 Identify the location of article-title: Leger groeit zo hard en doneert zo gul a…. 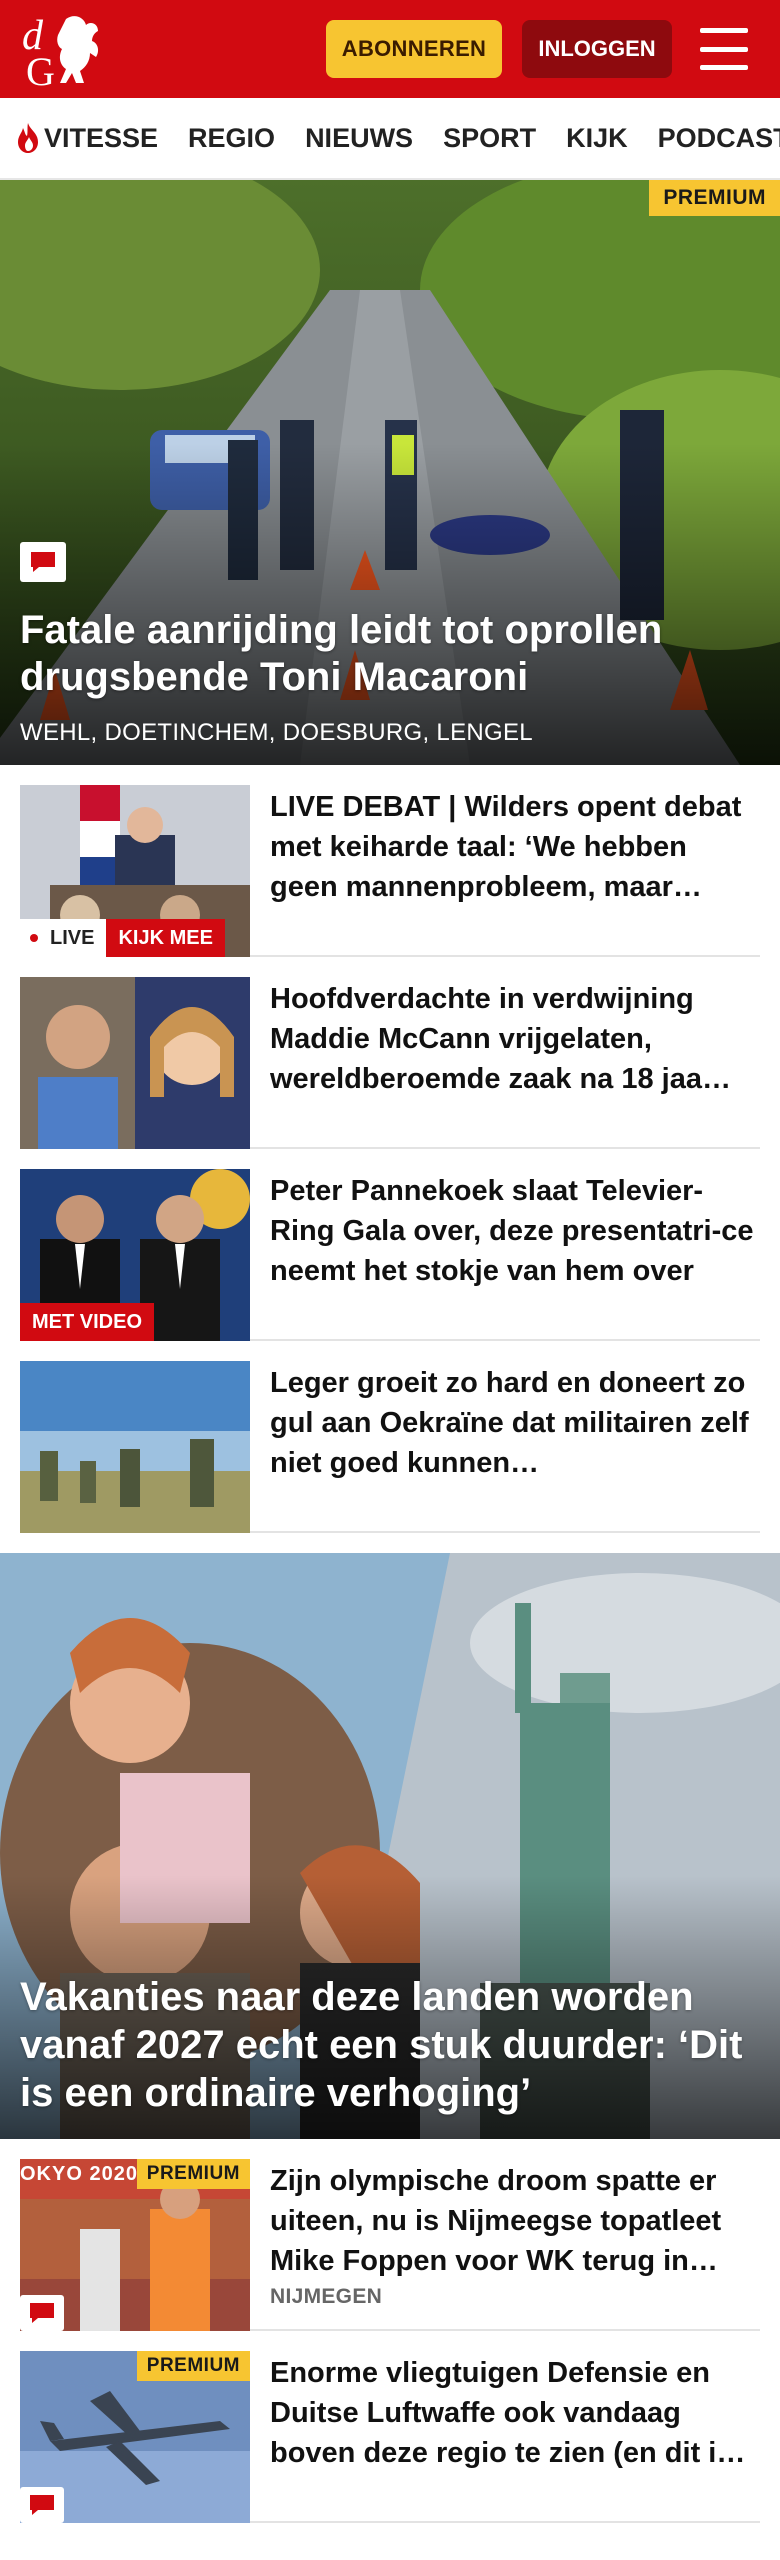
(515, 1423).